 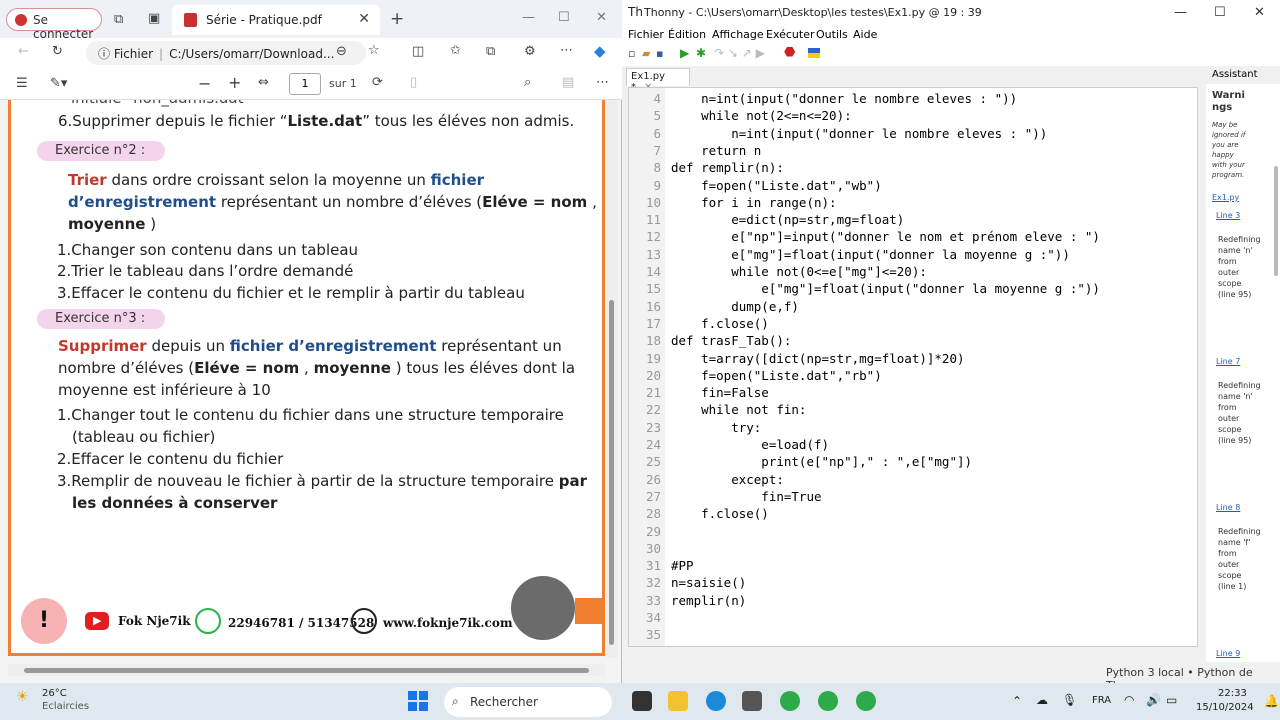 What do you see at coordinates (716, 427) in the screenshot?
I see `code-line: try:` at bounding box center [716, 427].